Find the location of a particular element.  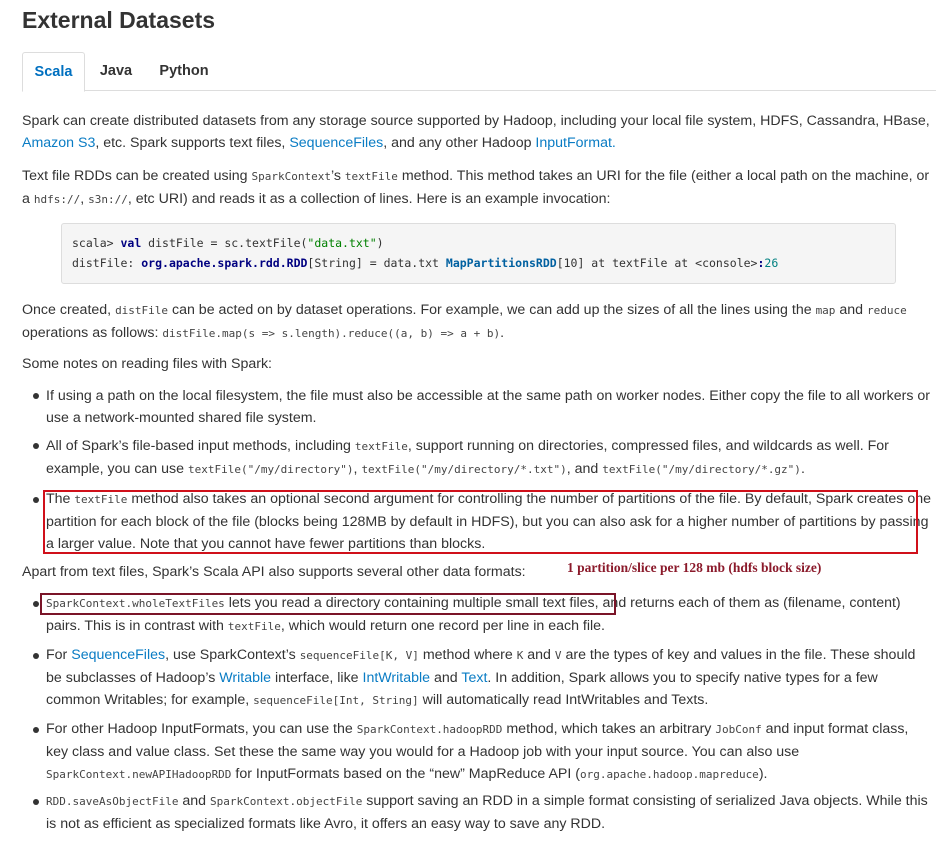

code-example: textFile("/my/directory") is located at coordinates (270, 469).